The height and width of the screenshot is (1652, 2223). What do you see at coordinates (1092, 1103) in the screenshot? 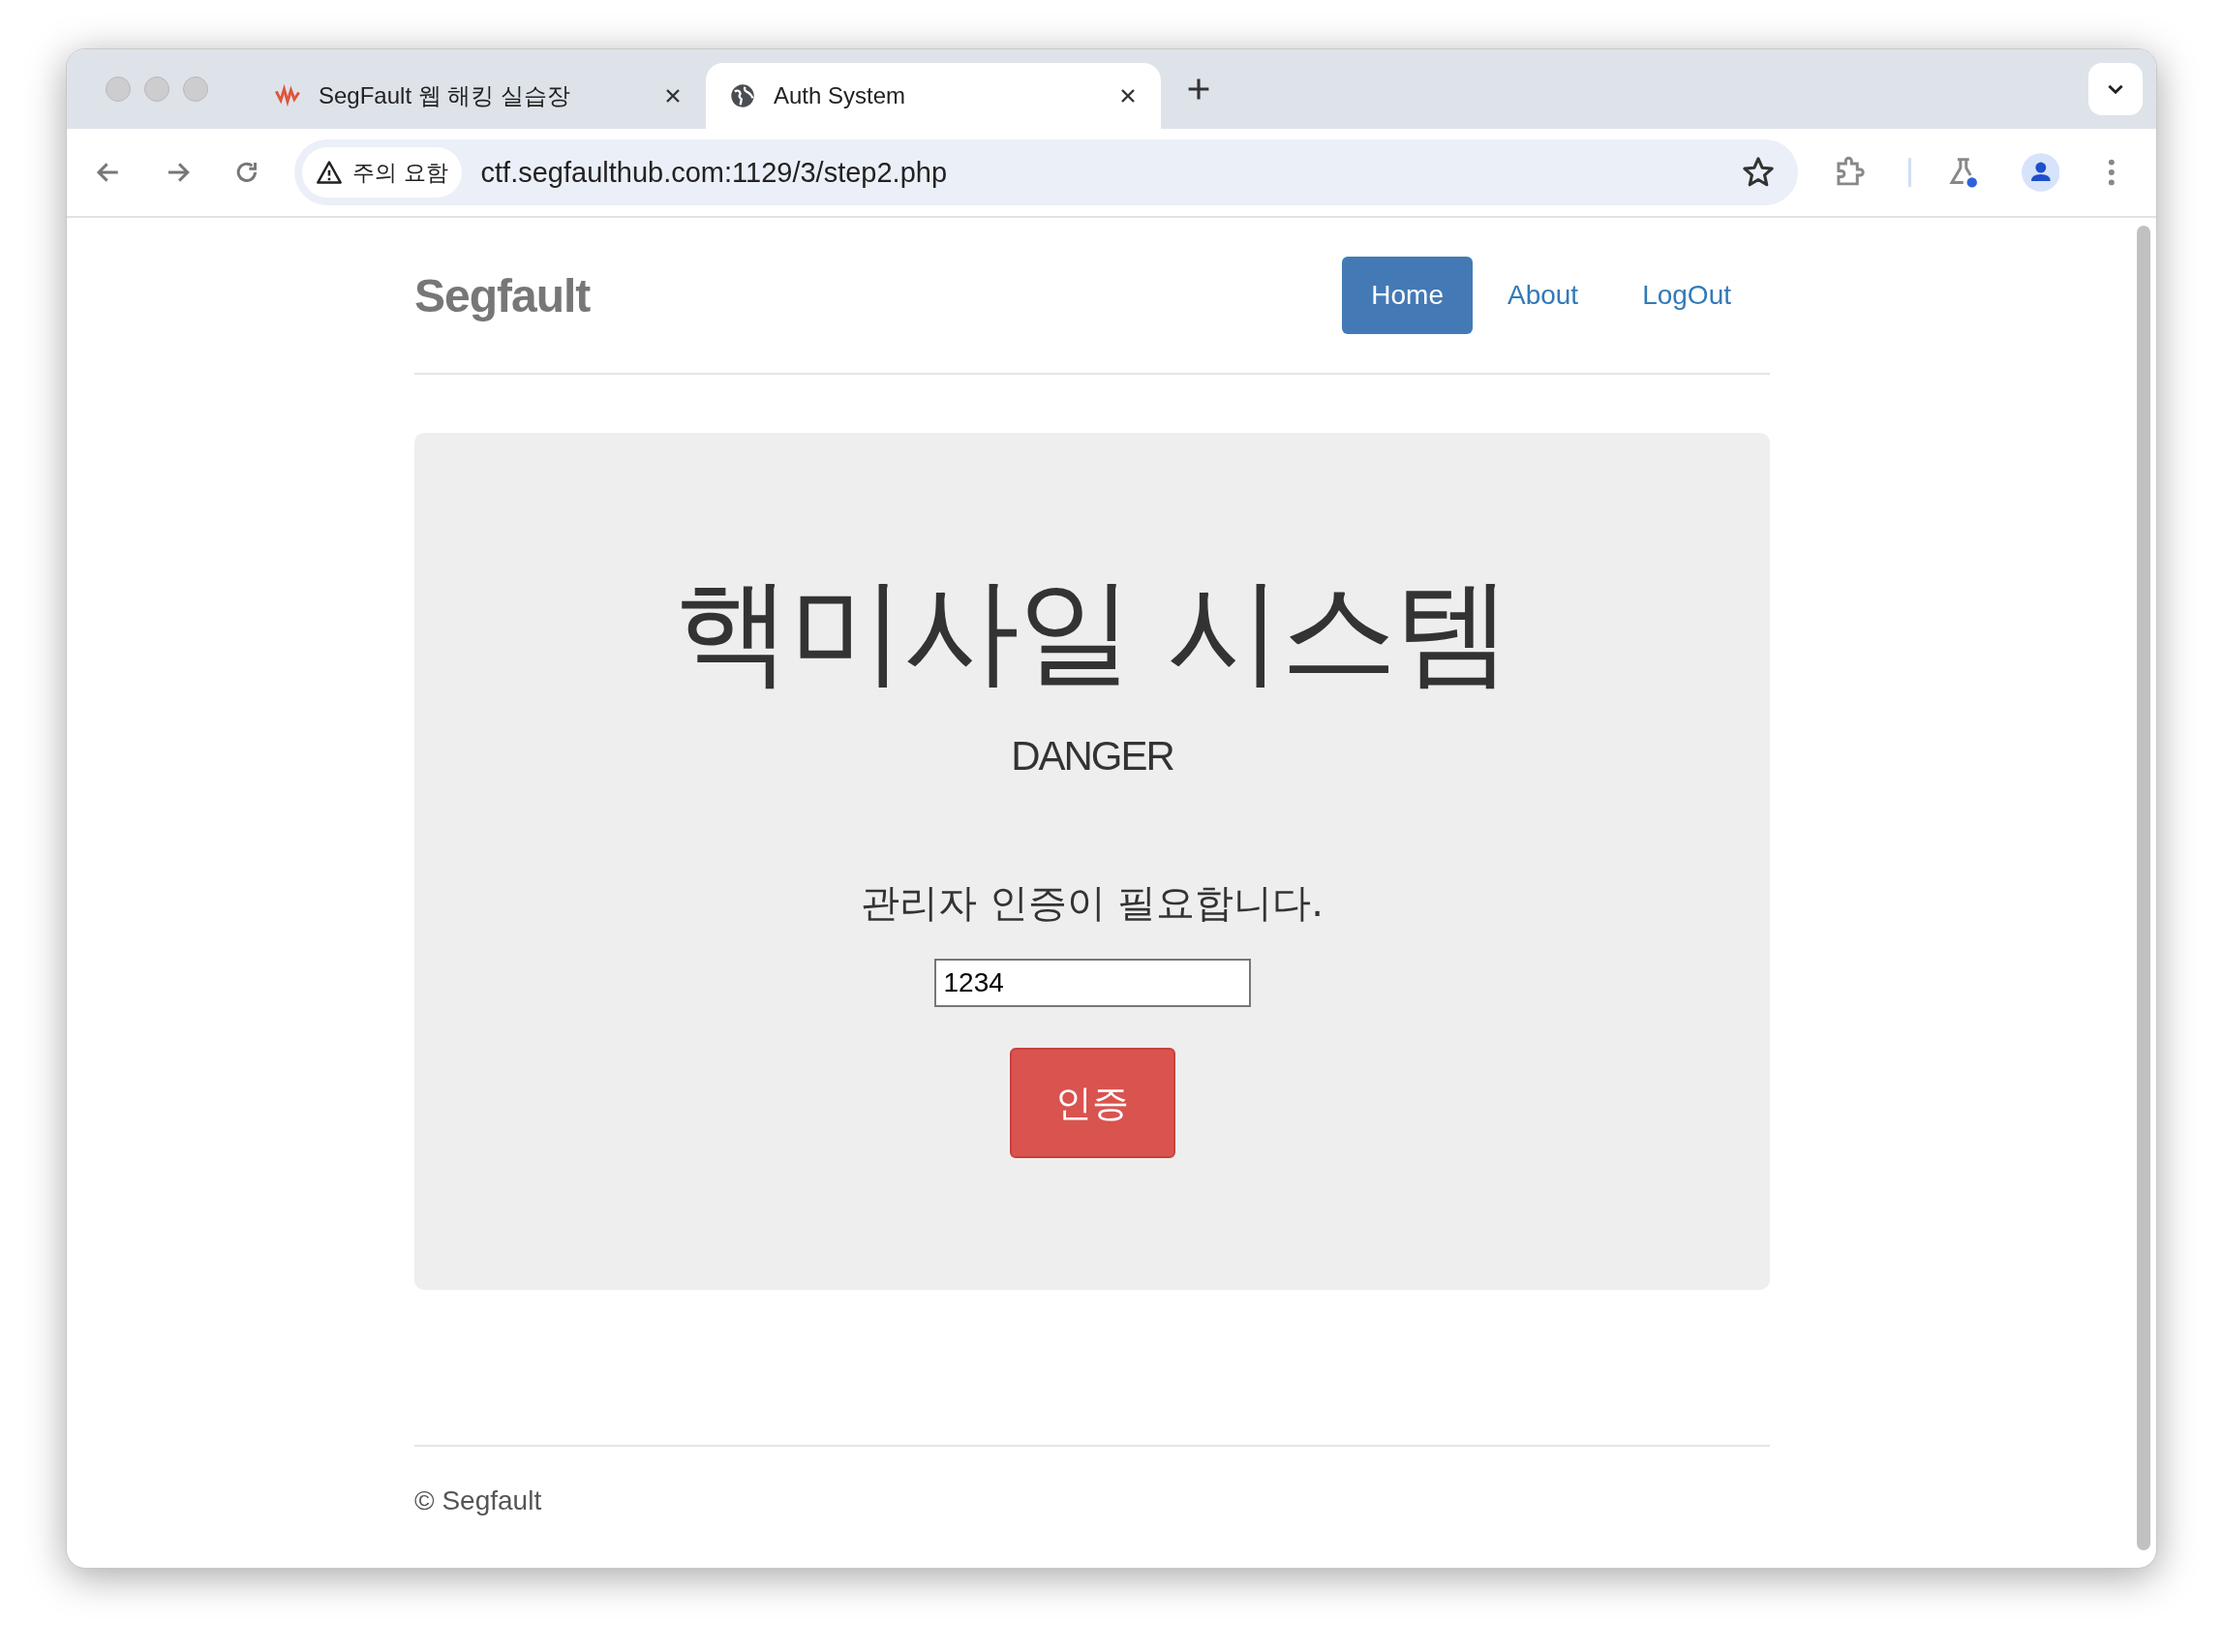
I see `auth-button: 인증` at bounding box center [1092, 1103].